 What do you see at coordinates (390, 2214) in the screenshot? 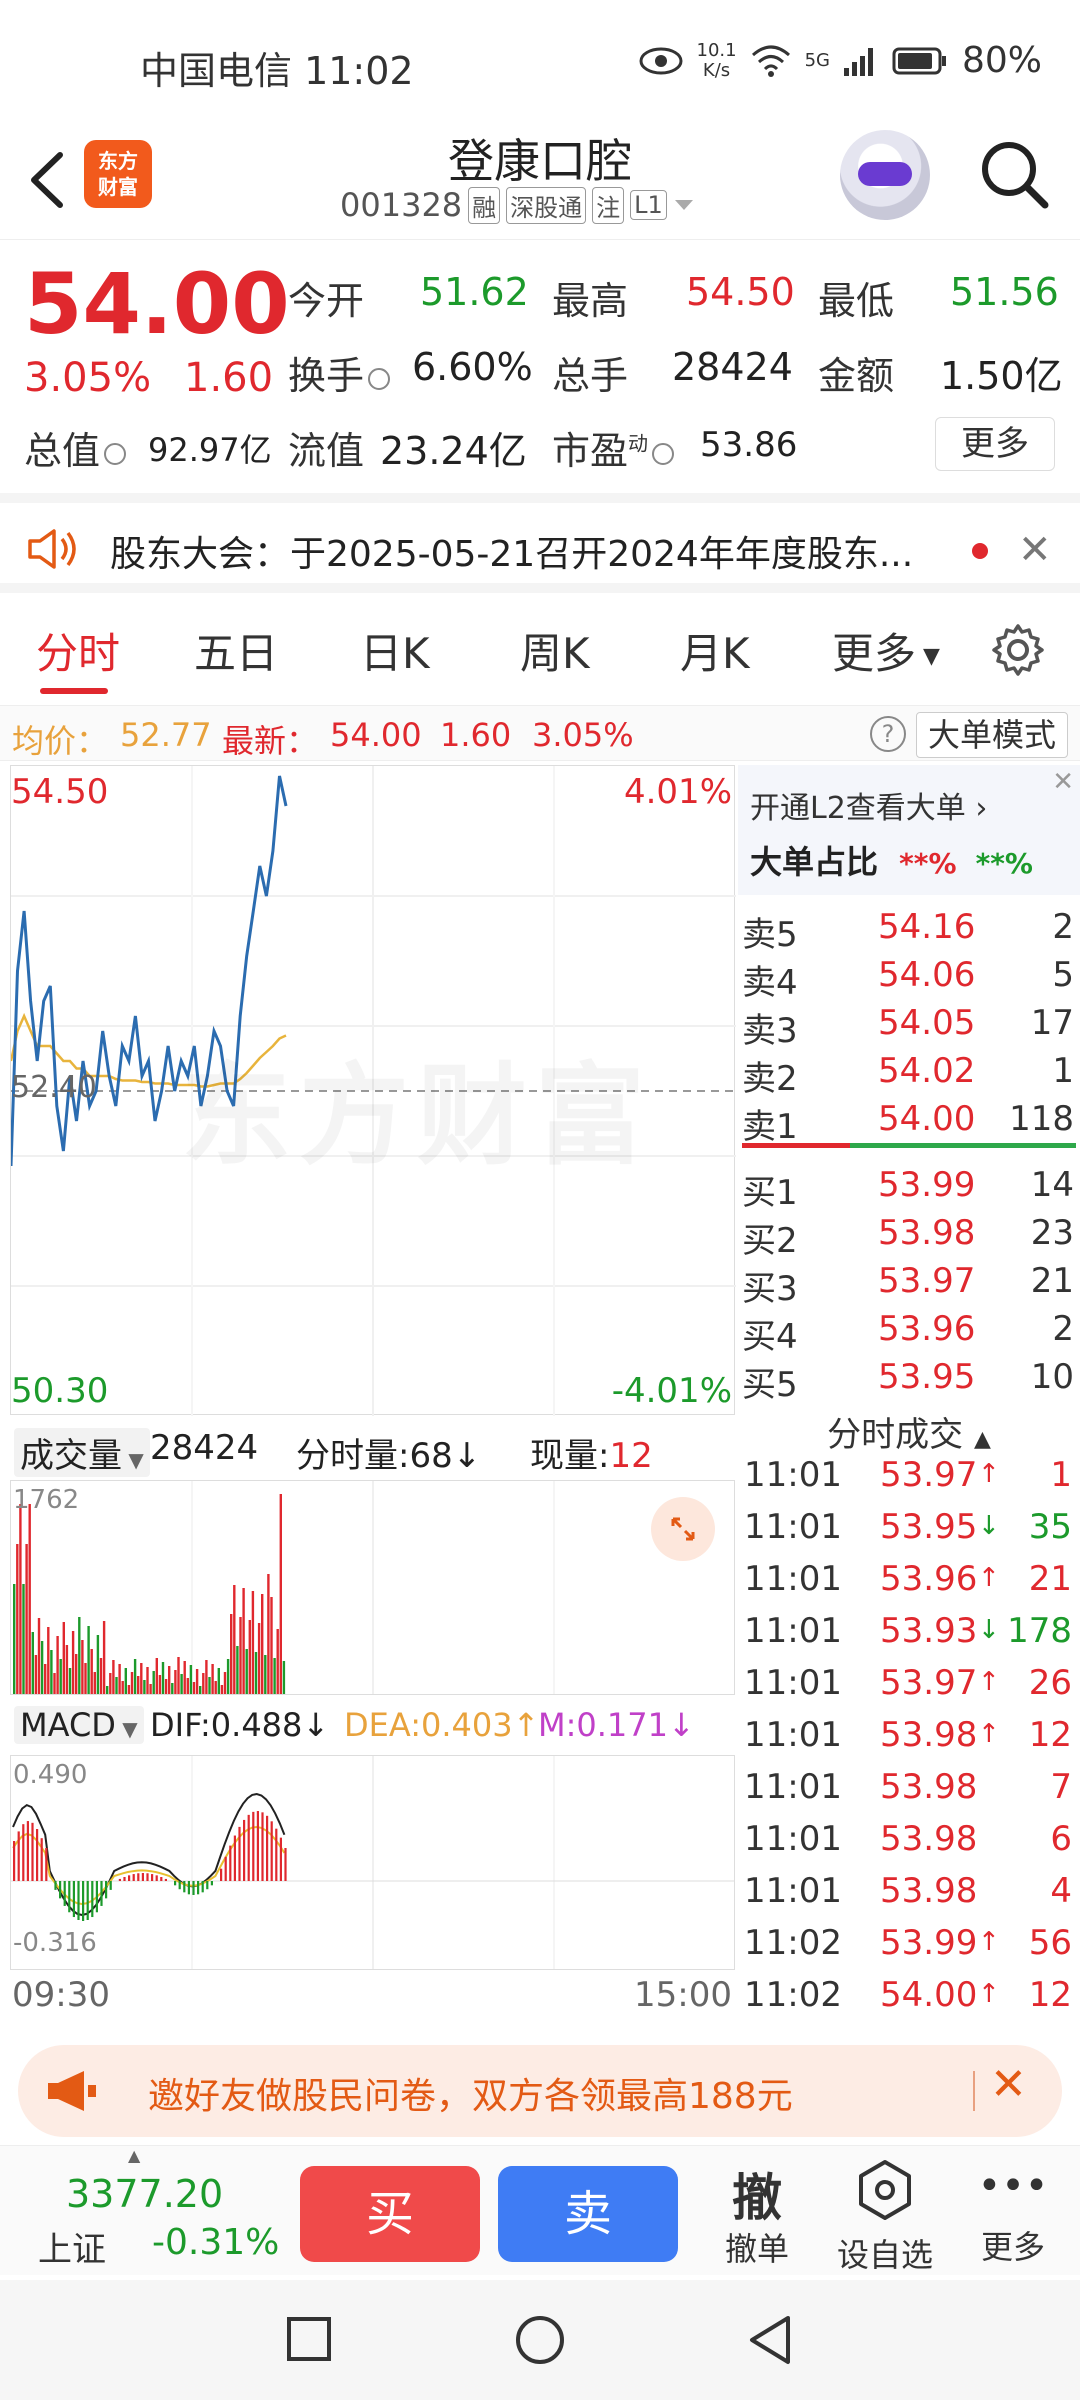
I see `buy-button: 买` at bounding box center [390, 2214].